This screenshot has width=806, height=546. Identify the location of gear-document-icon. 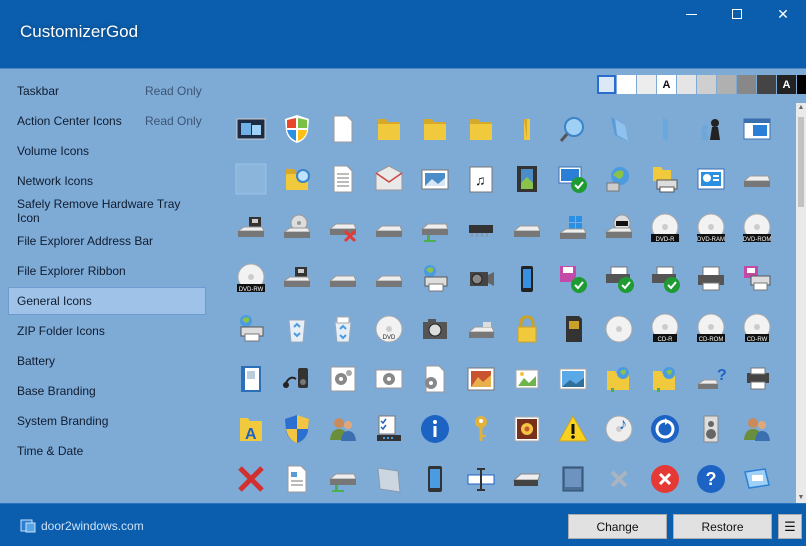
(389, 379).